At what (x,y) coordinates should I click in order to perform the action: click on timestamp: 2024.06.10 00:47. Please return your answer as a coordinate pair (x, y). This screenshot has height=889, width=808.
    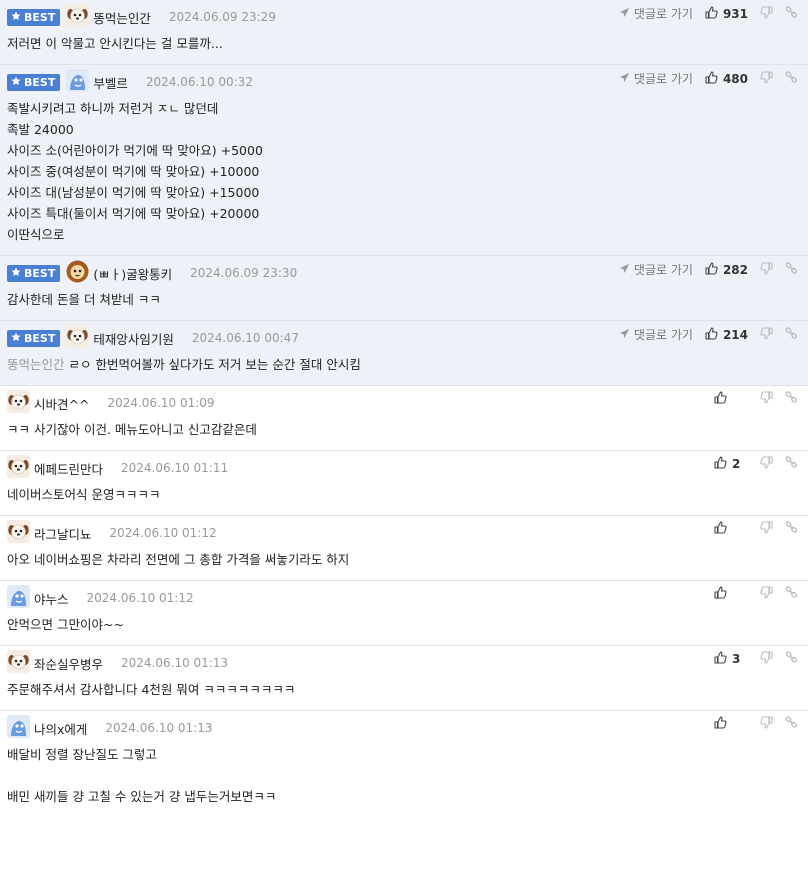
    Looking at the image, I should click on (245, 338).